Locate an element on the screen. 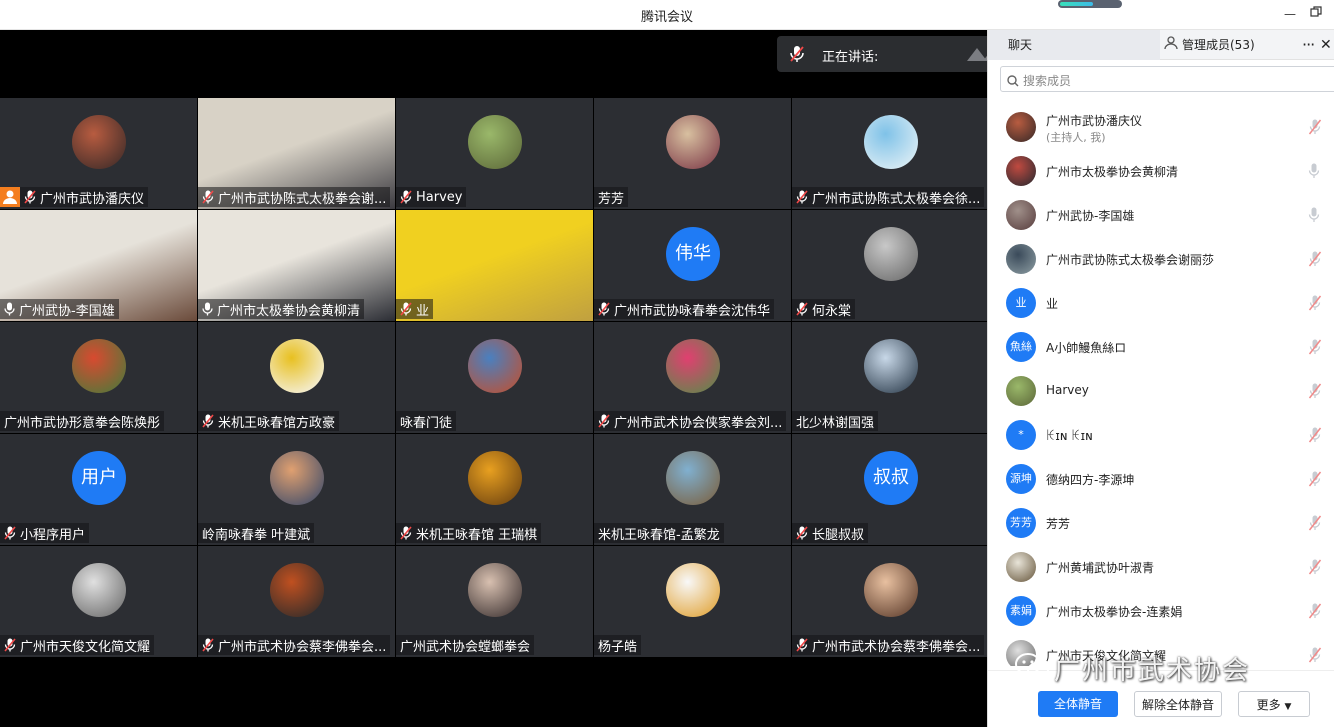  participant-tile: 米机王咏春馆 王瑞棋 is located at coordinates (494, 489).